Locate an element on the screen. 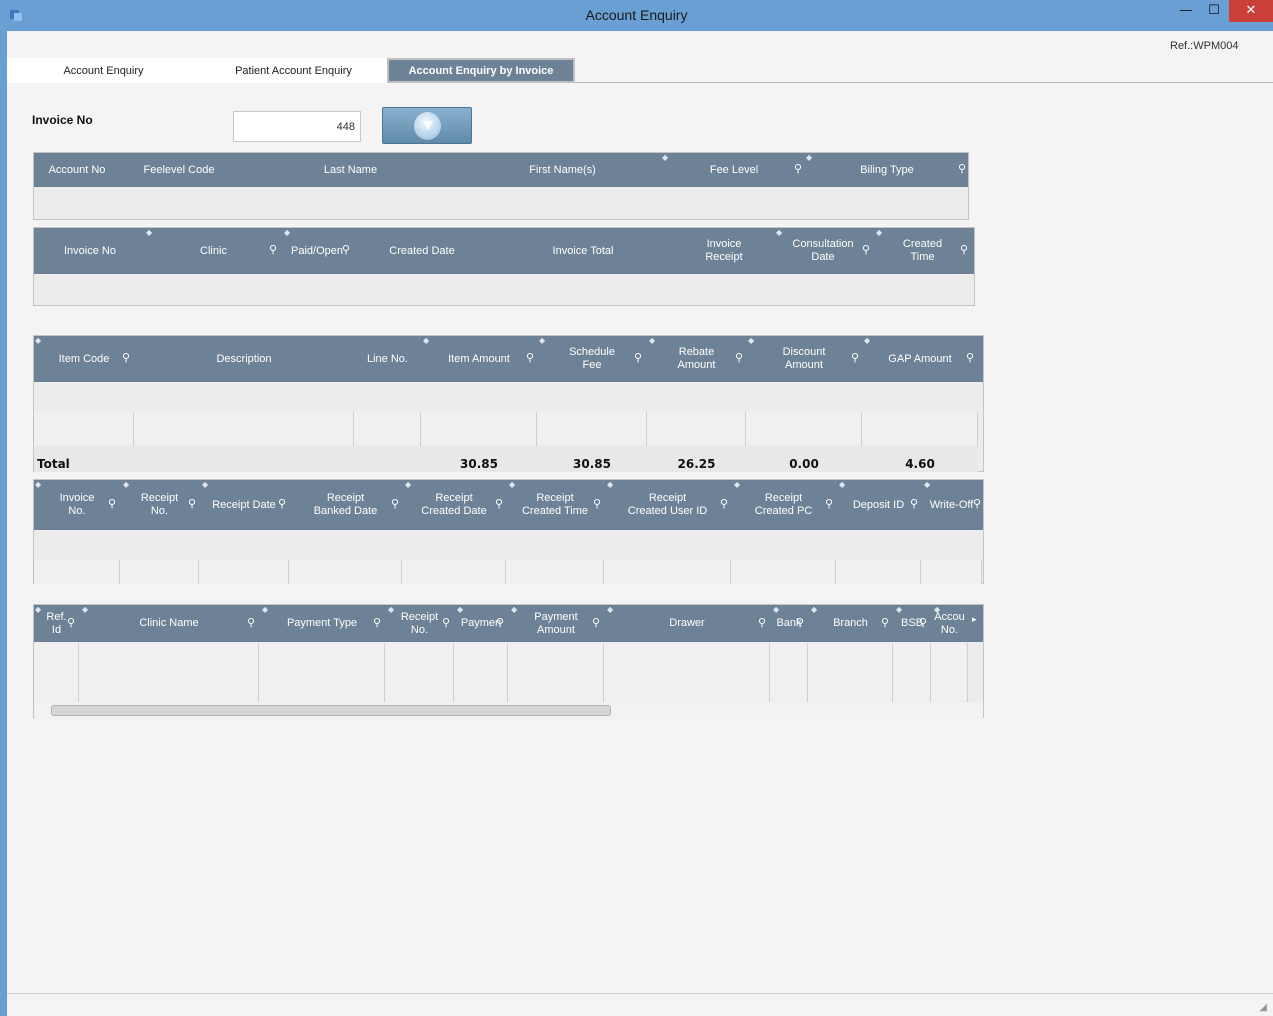  payment-grid-col-1: Clinic Name is located at coordinates (169, 623).